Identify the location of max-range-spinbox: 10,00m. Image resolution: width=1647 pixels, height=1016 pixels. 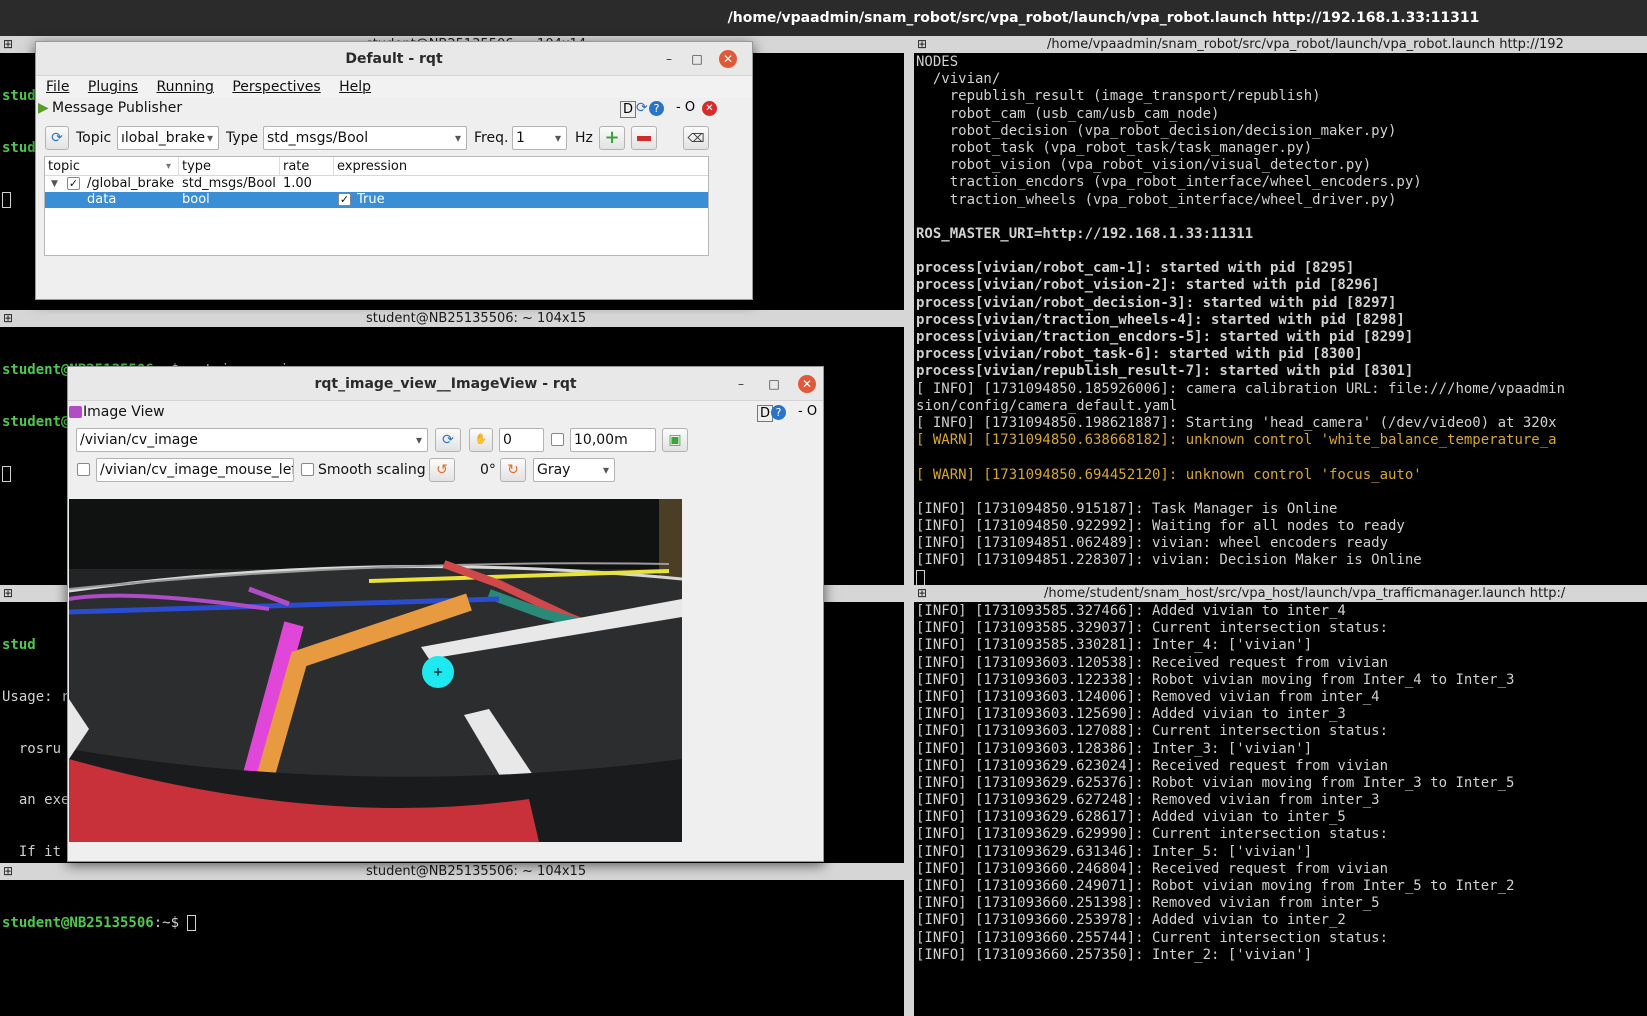
(613, 440).